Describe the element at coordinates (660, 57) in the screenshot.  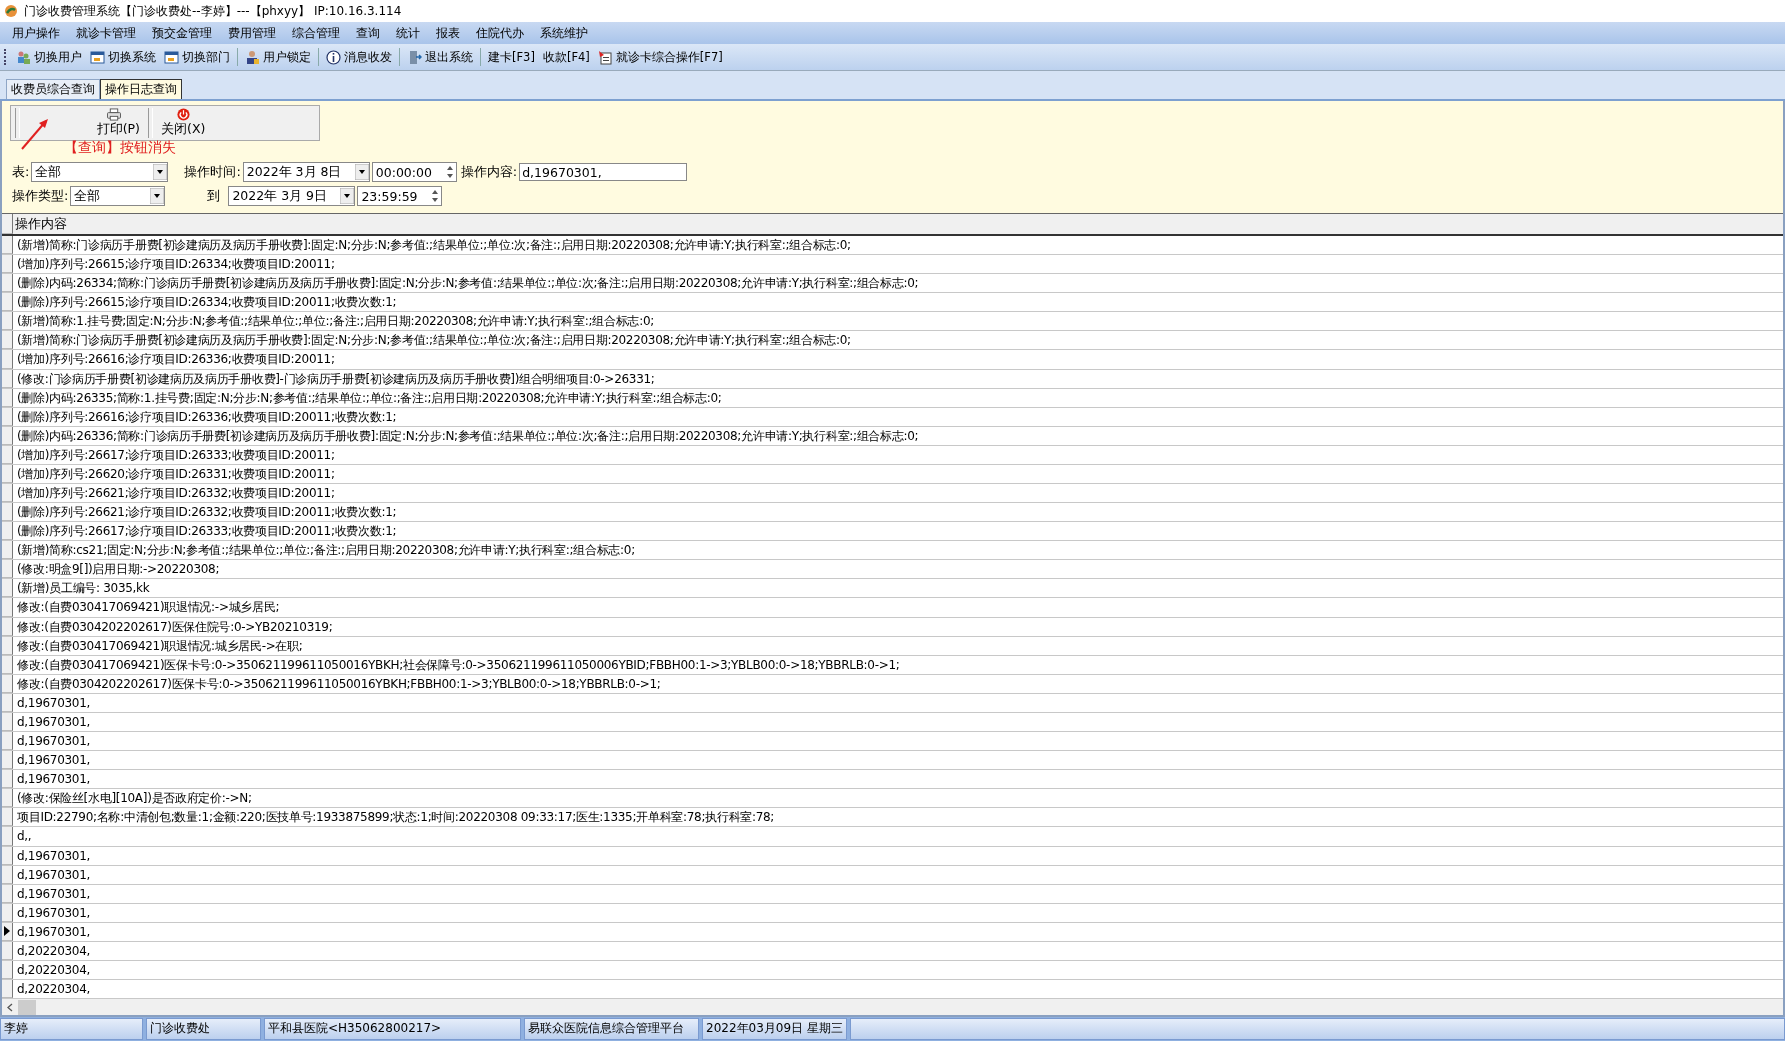
I see `toolbar-button: 就诊卡综合操作[F7]` at that location.